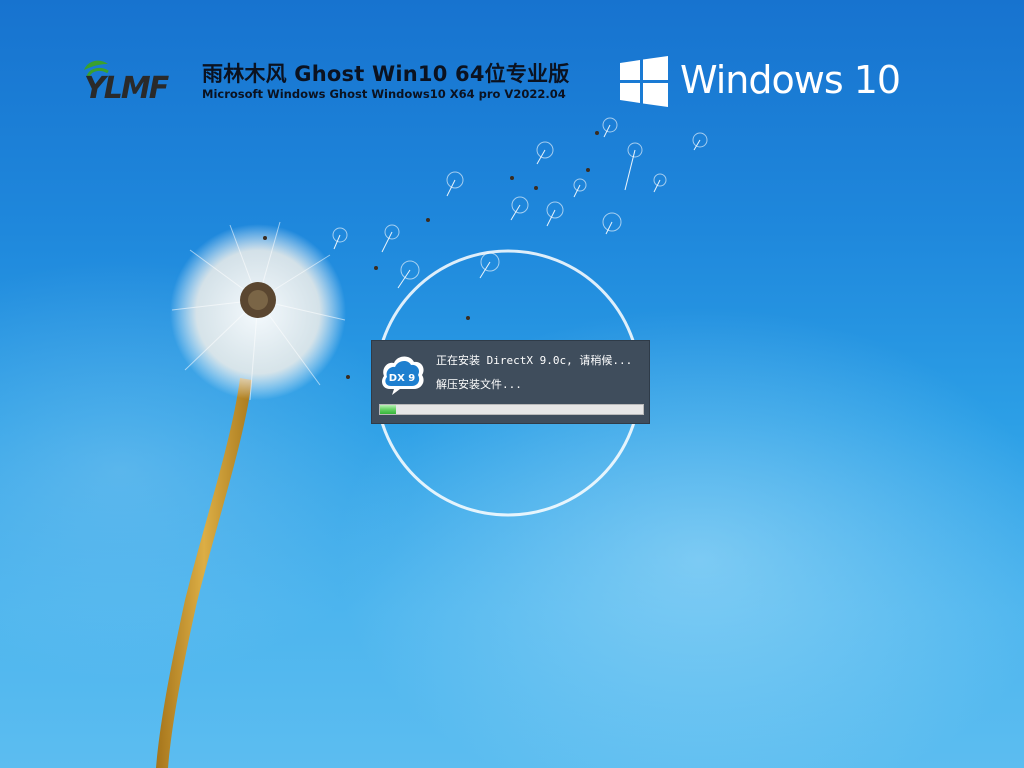  I want to click on windows-10-wordmark: Windows 10, so click(790, 80).